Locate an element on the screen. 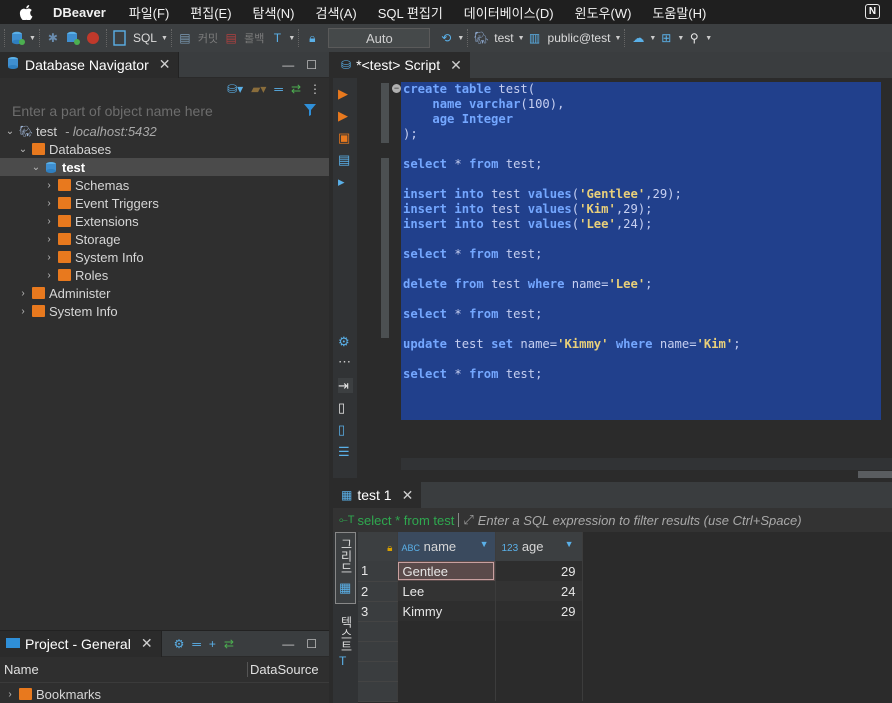 Image resolution: width=892 pixels, height=703 pixels. menu-window: 윈도우(W) is located at coordinates (603, 12).